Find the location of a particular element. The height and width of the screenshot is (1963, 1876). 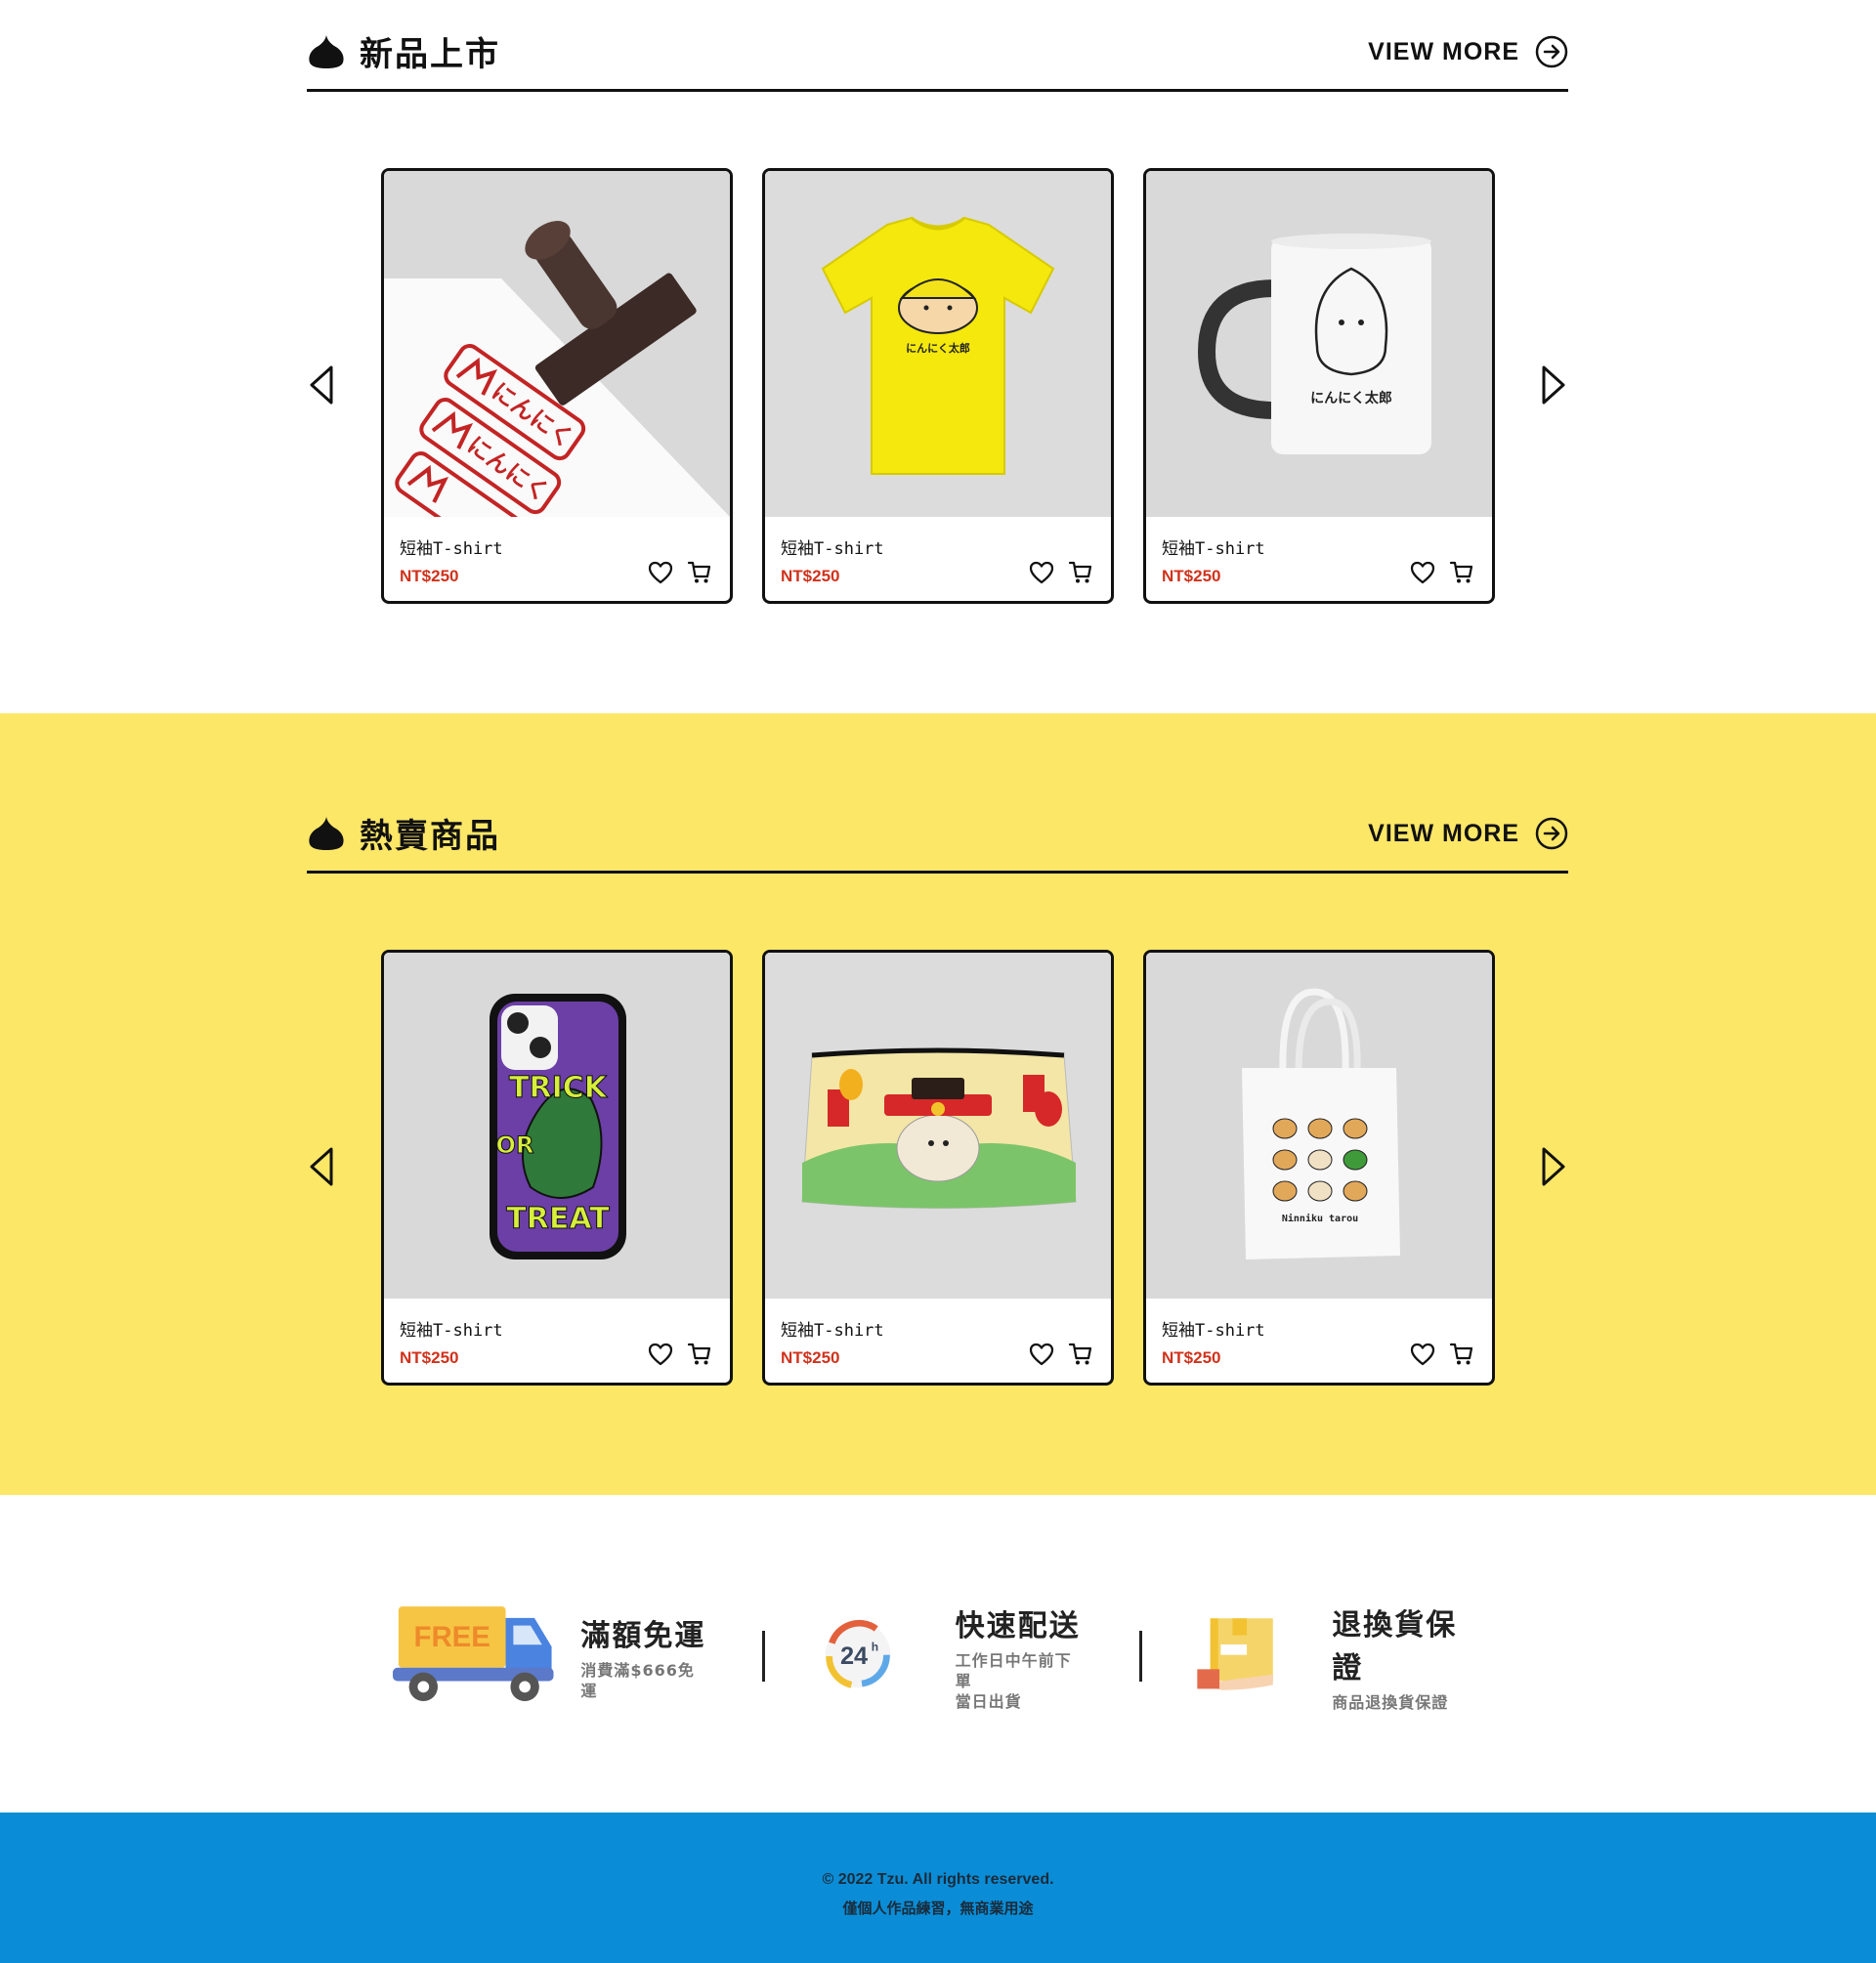

product-card: Ninniku tarou 短袖T-shirt NT$250 is located at coordinates (1319, 1168).